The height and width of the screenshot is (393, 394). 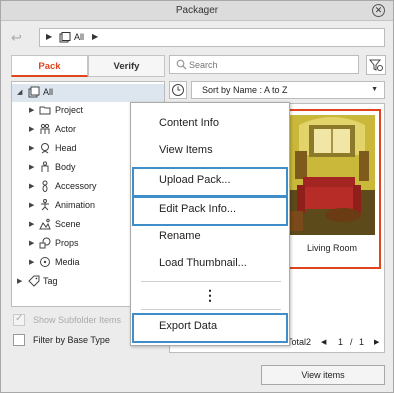 What do you see at coordinates (19, 340) in the screenshot?
I see `filter-by-base-type-checkbox` at bounding box center [19, 340].